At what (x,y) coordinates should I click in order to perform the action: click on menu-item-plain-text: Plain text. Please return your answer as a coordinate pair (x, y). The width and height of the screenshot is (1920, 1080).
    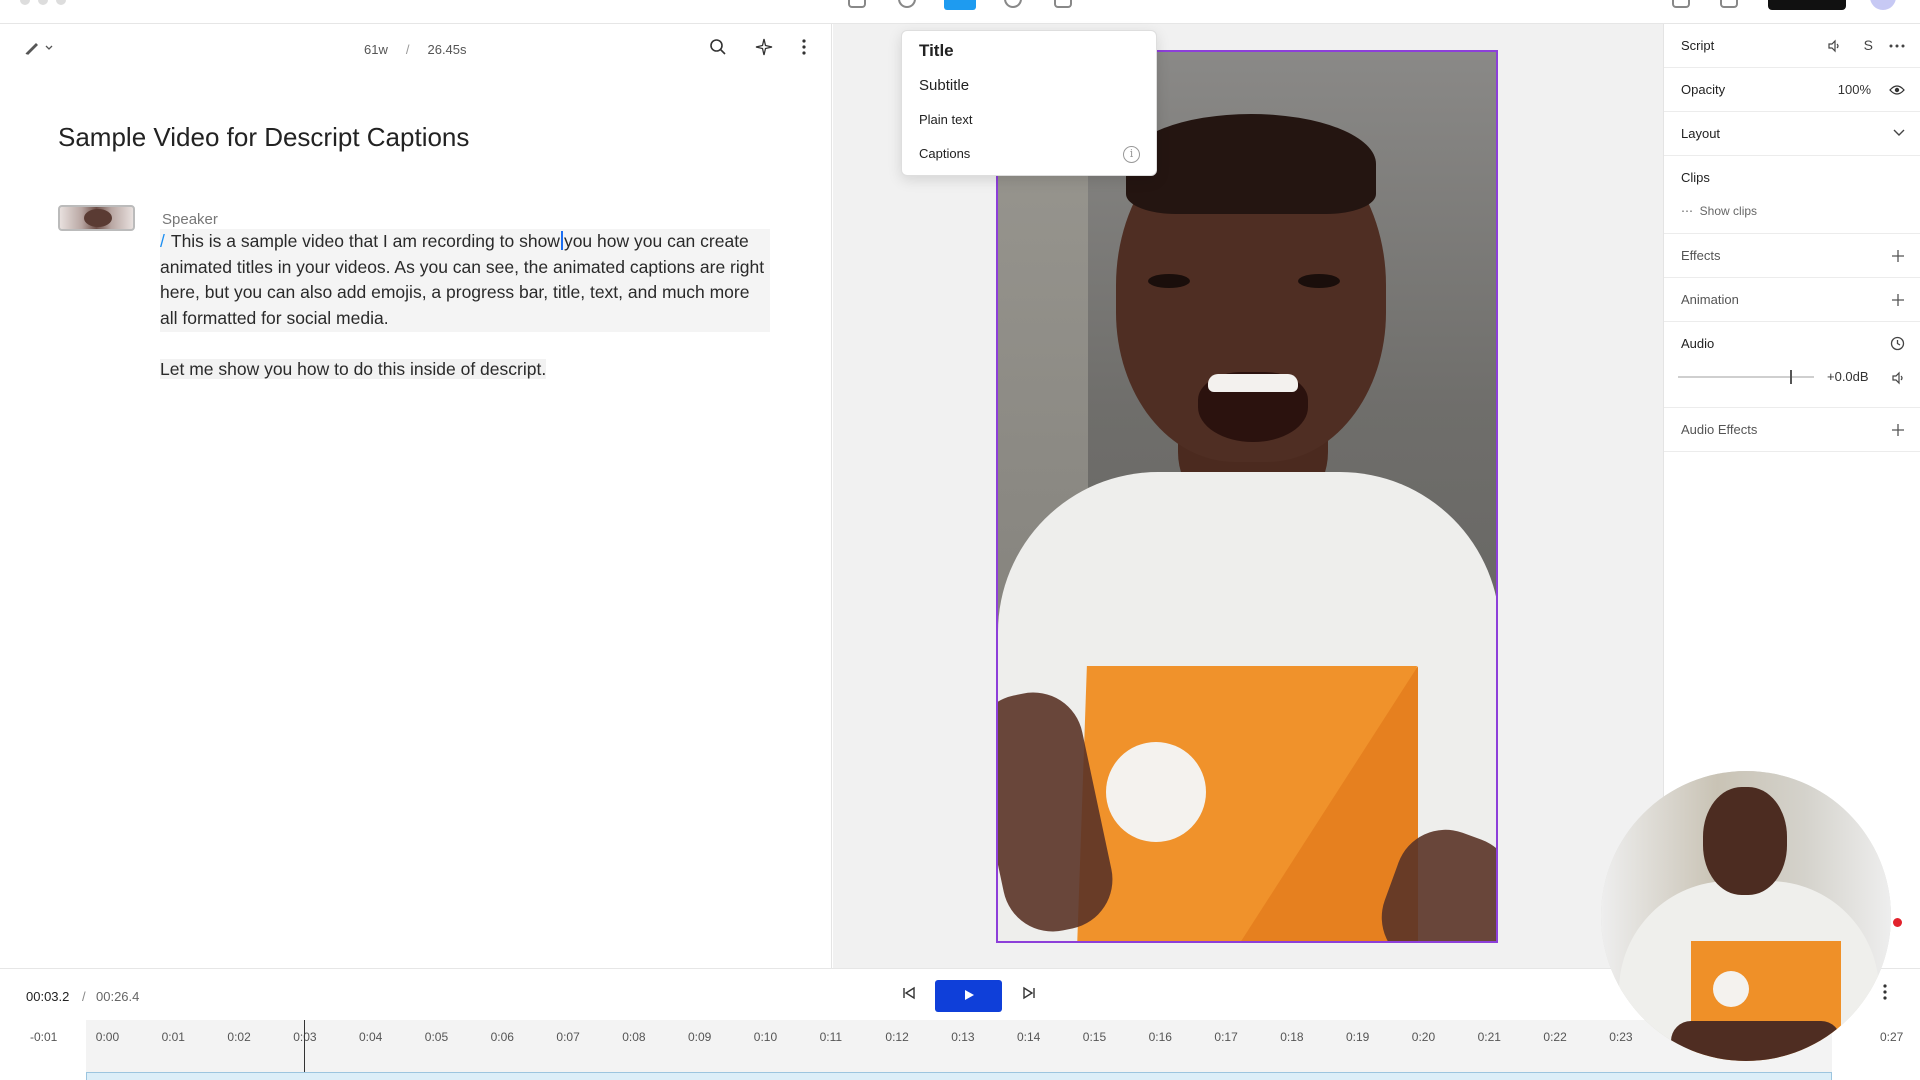
    Looking at the image, I should click on (945, 119).